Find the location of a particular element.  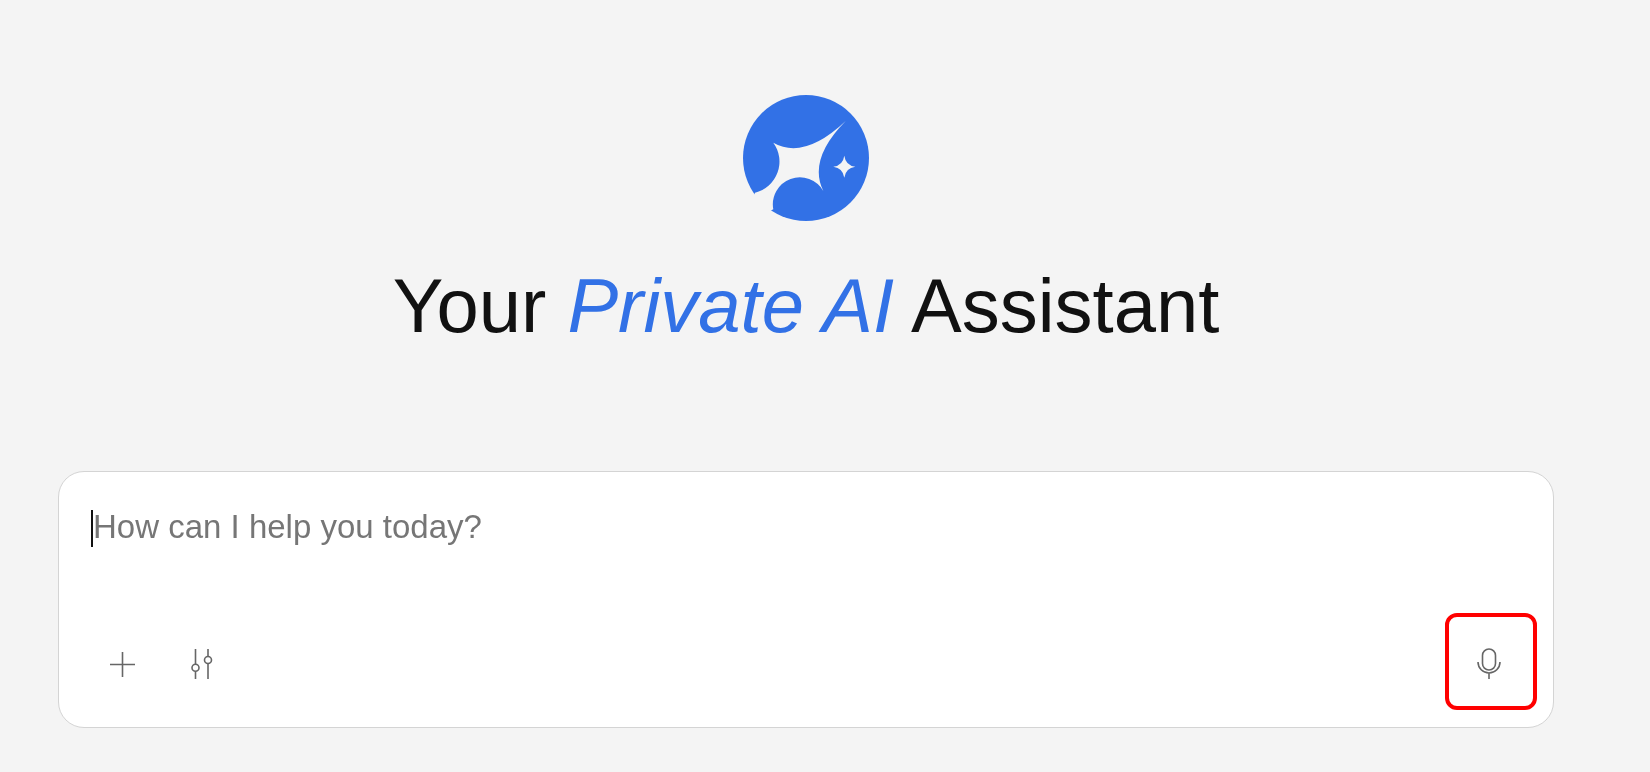

heading: Your Private AI Assistant is located at coordinates (806, 306).